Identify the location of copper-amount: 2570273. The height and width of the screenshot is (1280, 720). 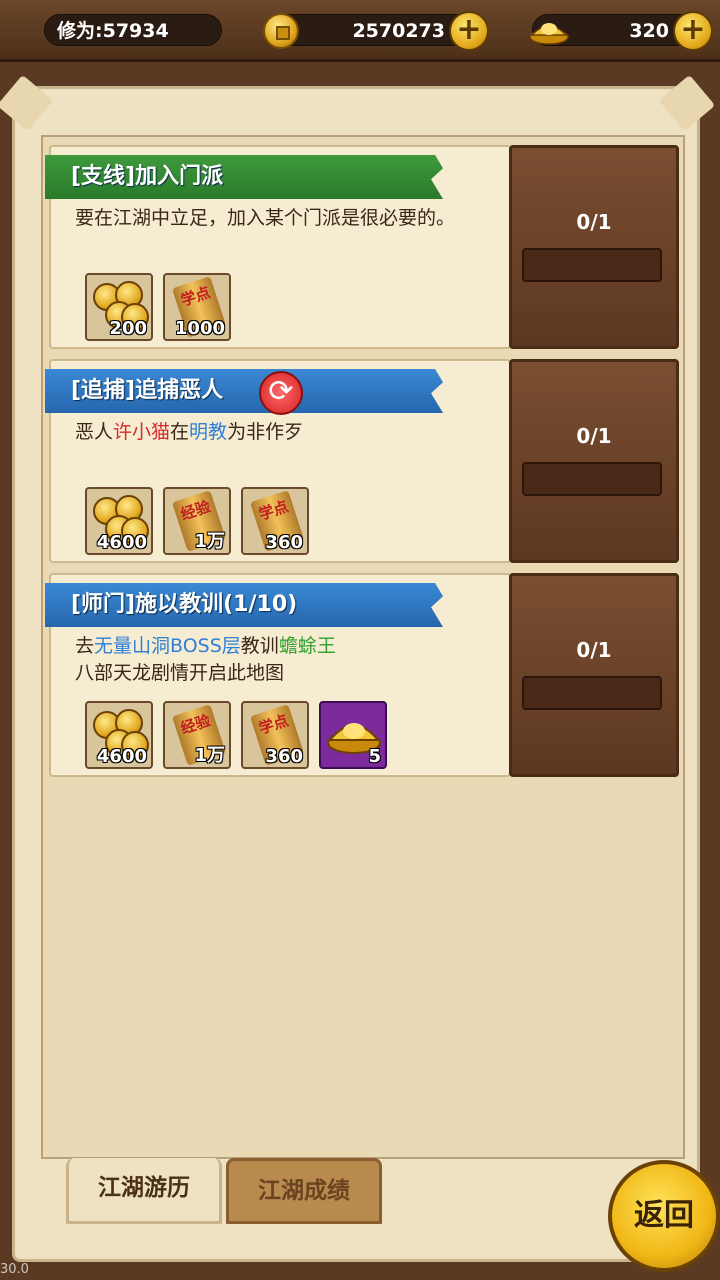
(398, 31).